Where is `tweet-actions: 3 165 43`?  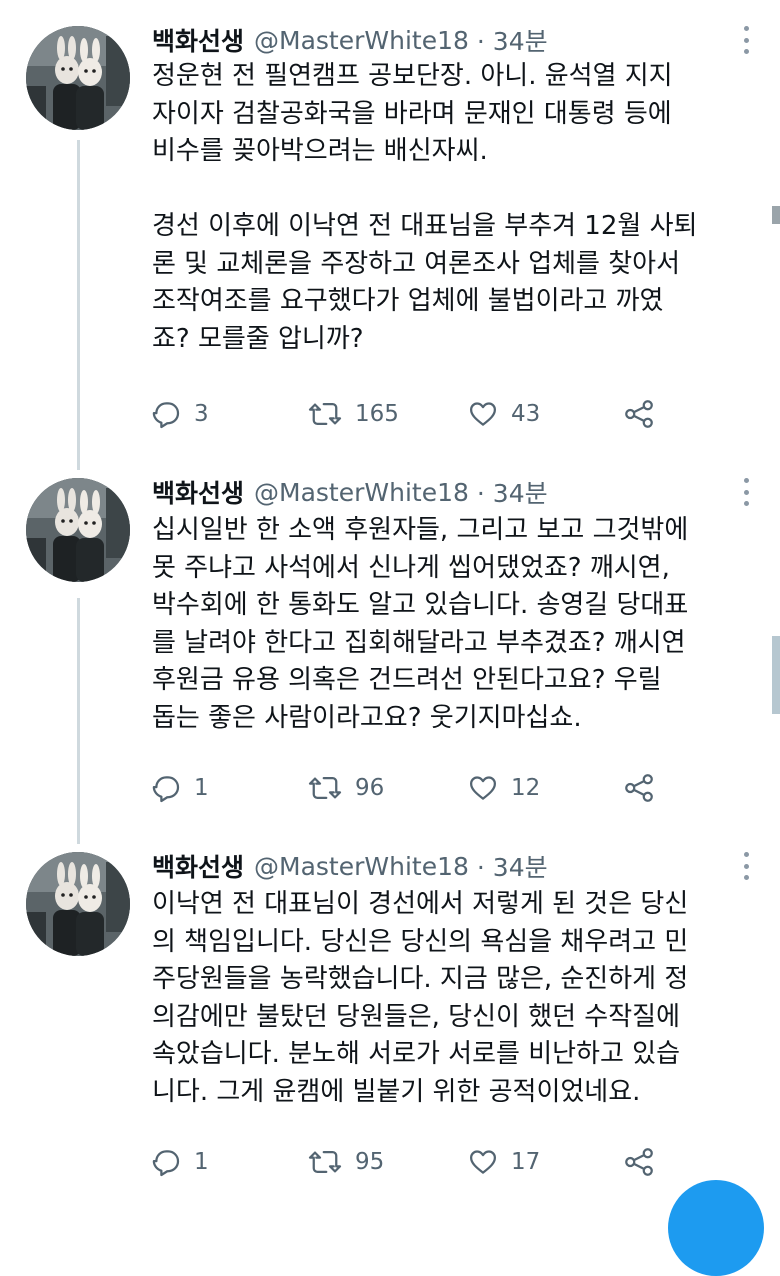
tweet-actions: 3 165 43 is located at coordinates (412, 414).